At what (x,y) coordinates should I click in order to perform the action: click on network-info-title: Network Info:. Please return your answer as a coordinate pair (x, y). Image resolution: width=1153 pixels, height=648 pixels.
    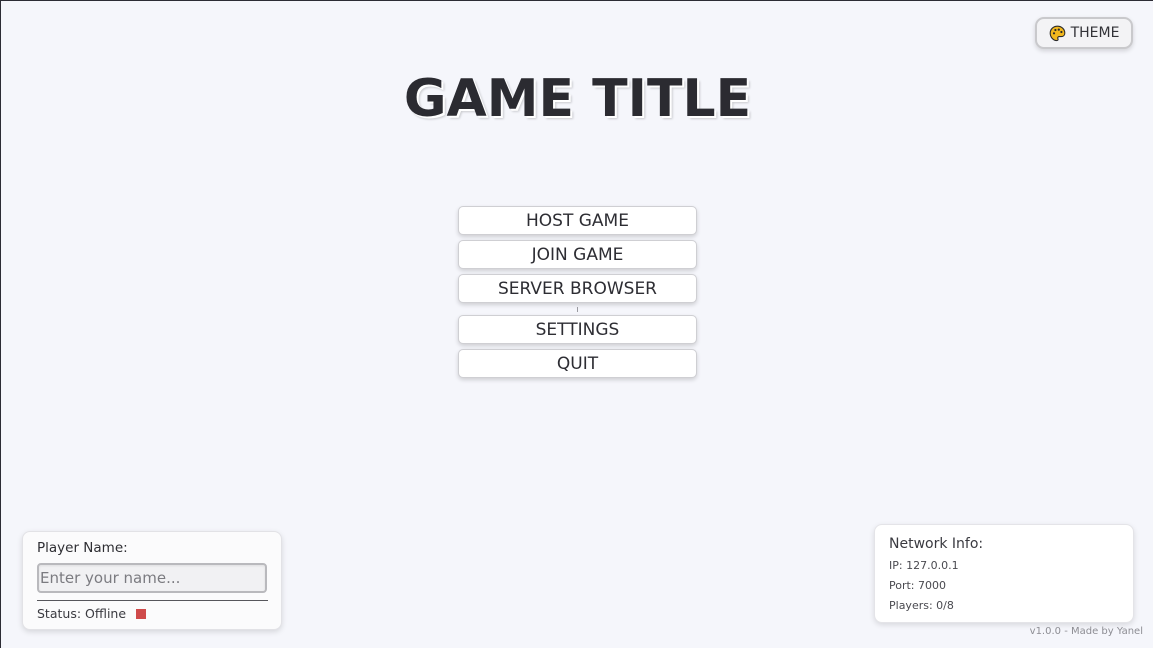
    Looking at the image, I should click on (936, 544).